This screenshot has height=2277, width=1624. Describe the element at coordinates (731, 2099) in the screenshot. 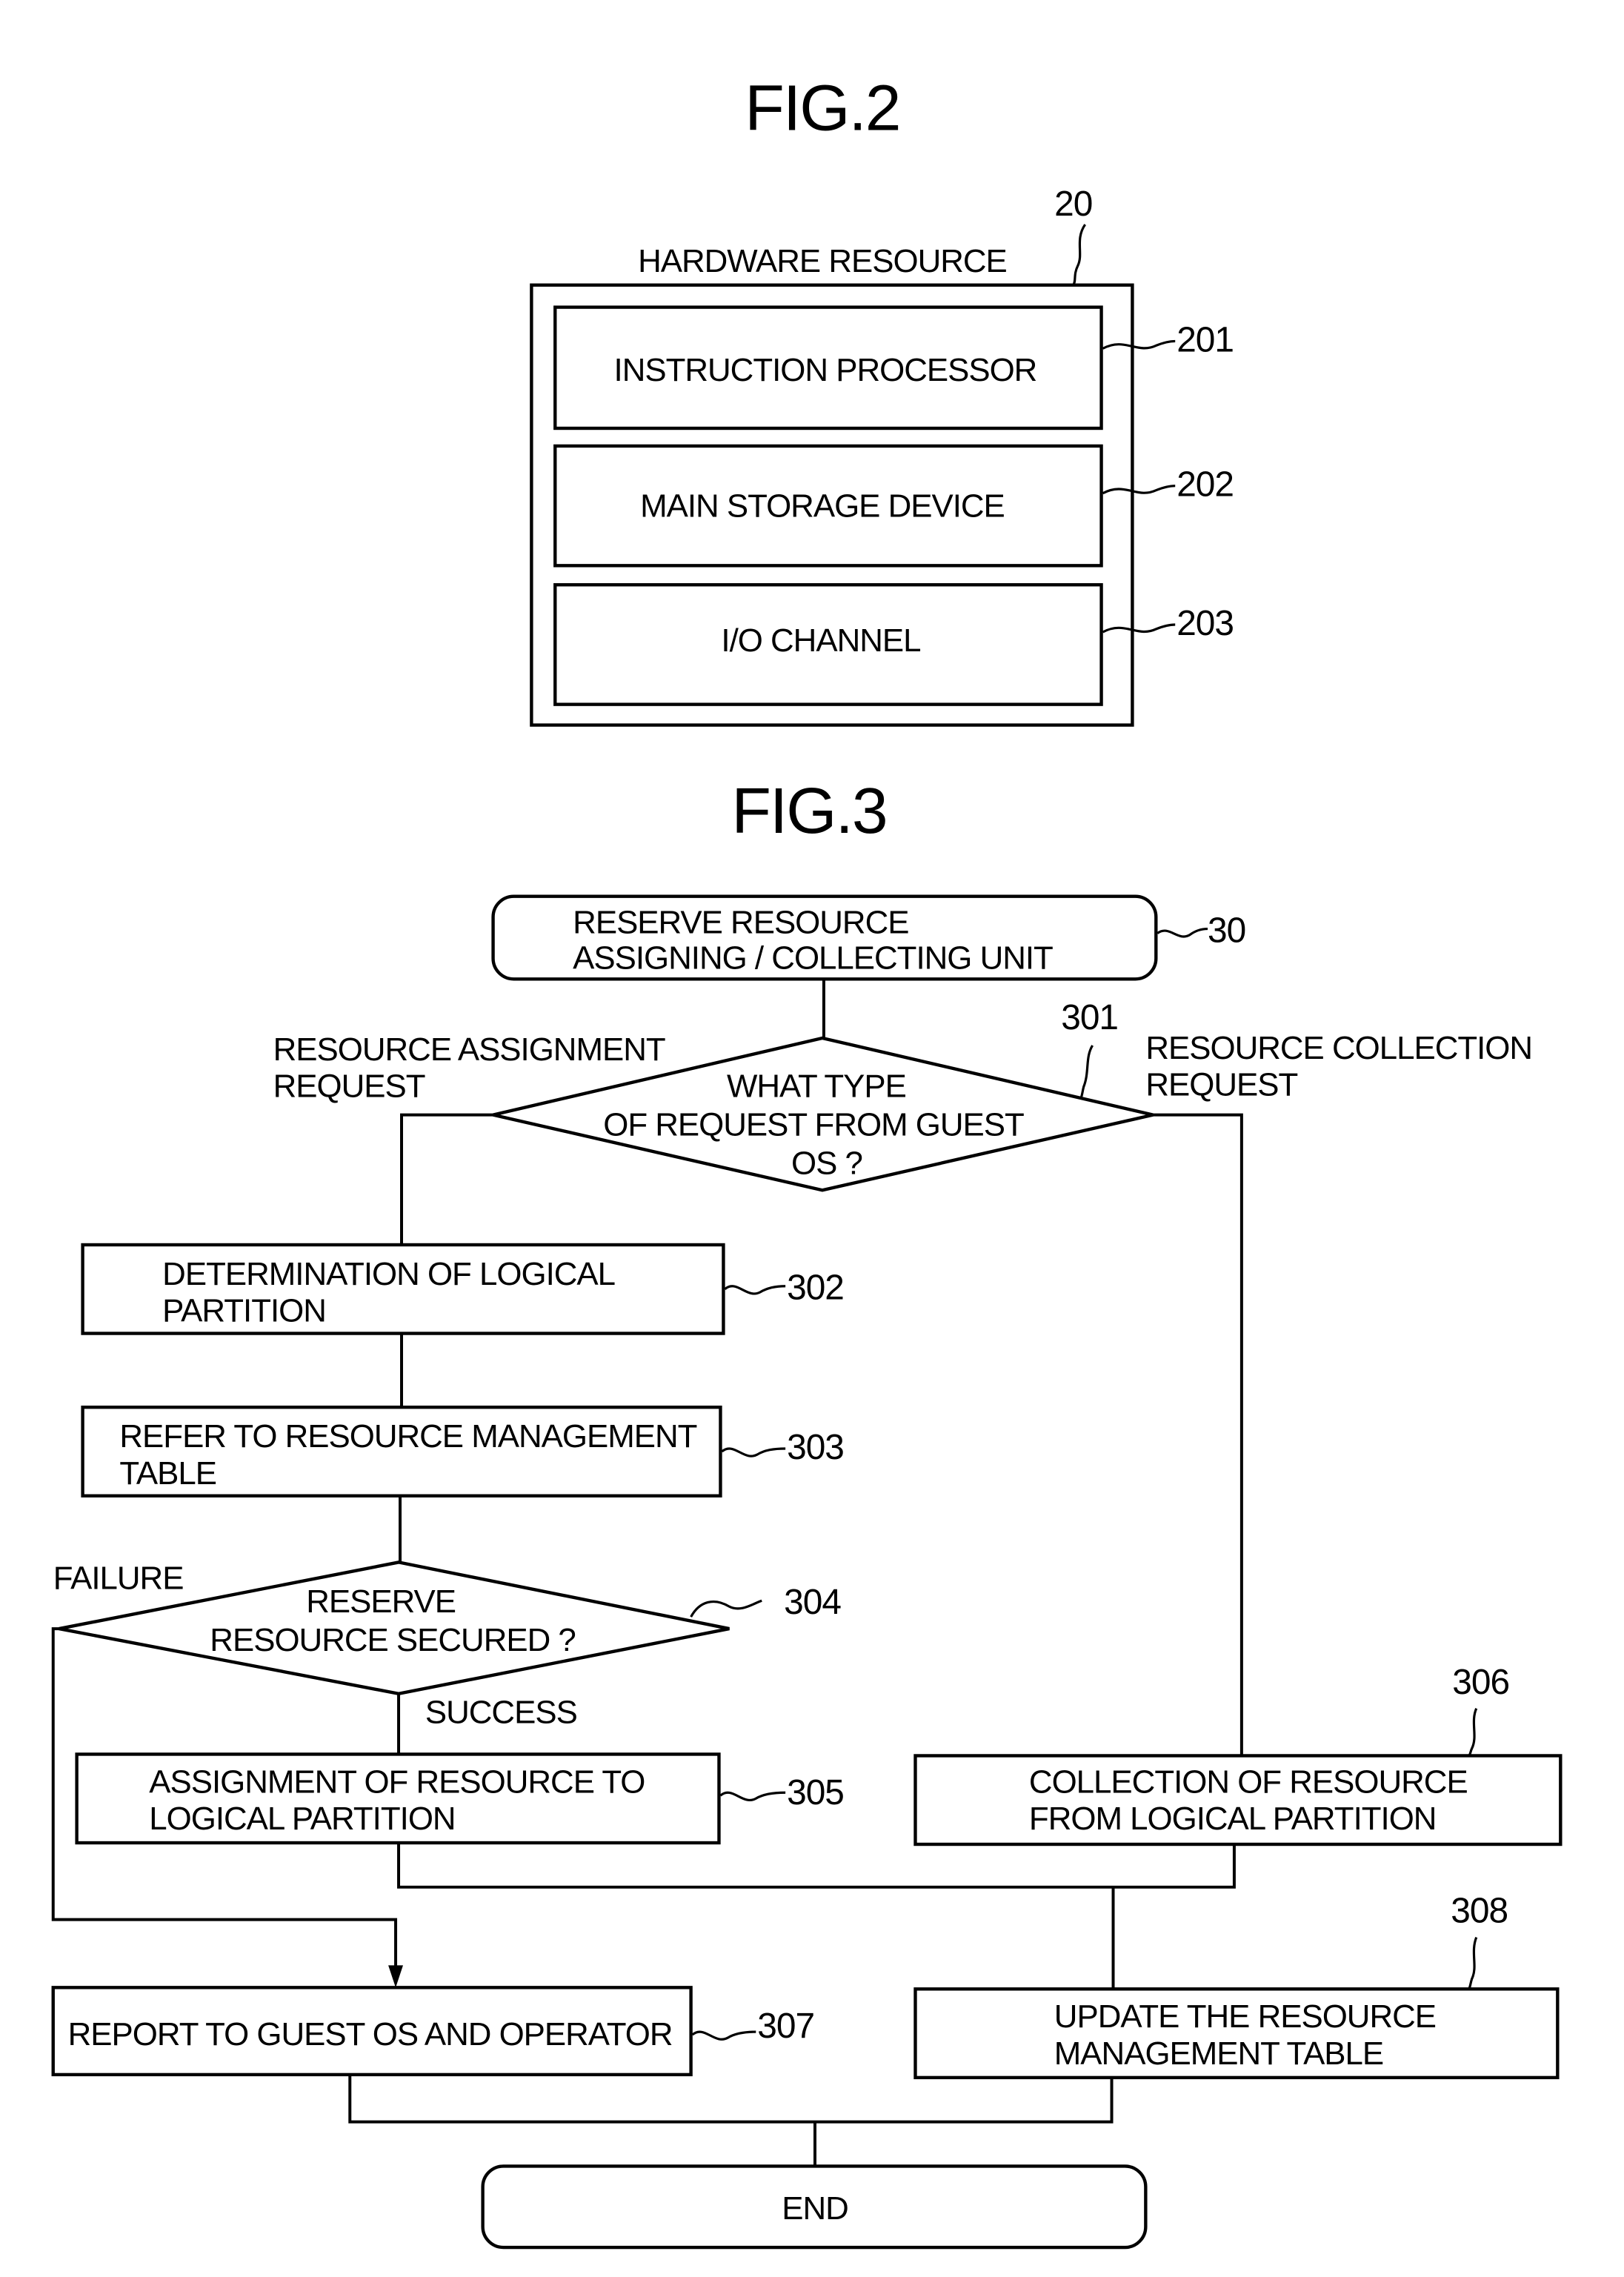

I see `connector-307-308-merge` at that location.